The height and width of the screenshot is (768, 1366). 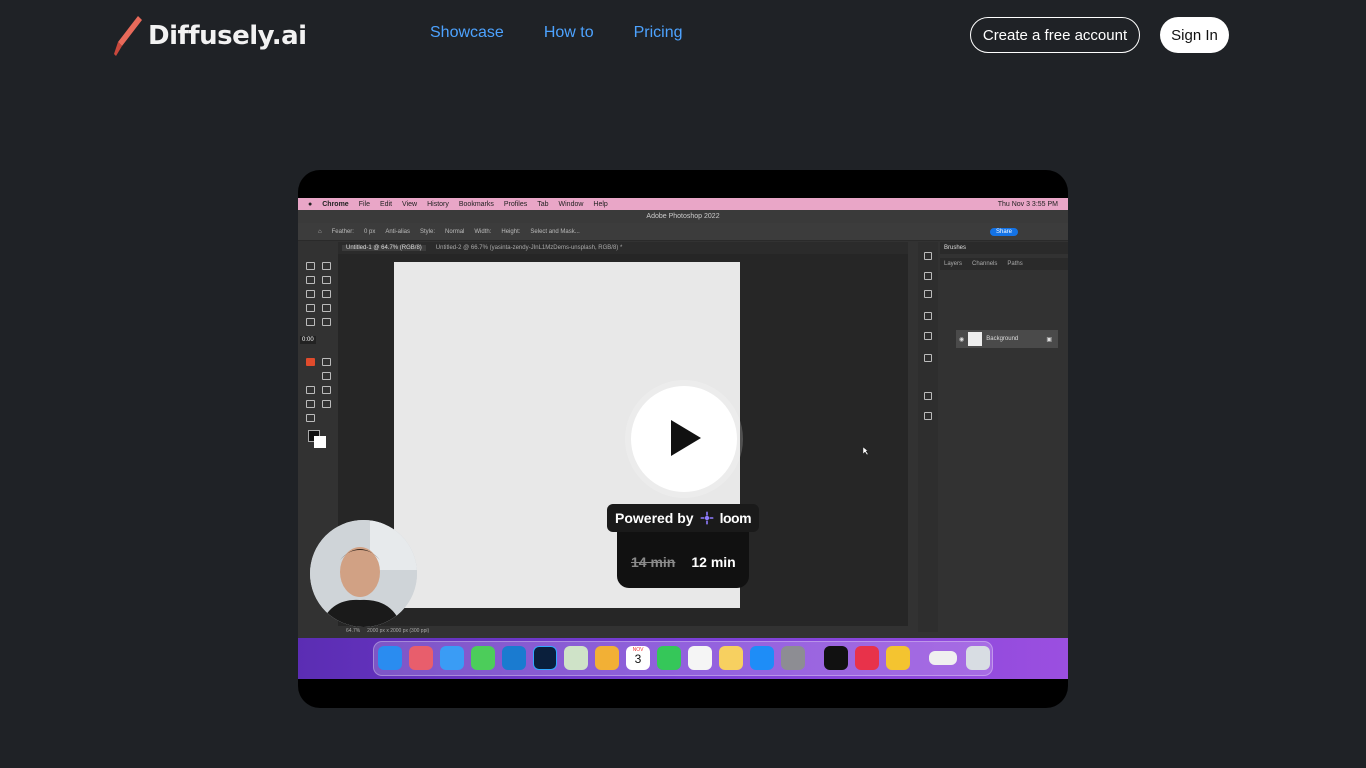 What do you see at coordinates (515, 204) in the screenshot?
I see `menu-profiles: Profiles` at bounding box center [515, 204].